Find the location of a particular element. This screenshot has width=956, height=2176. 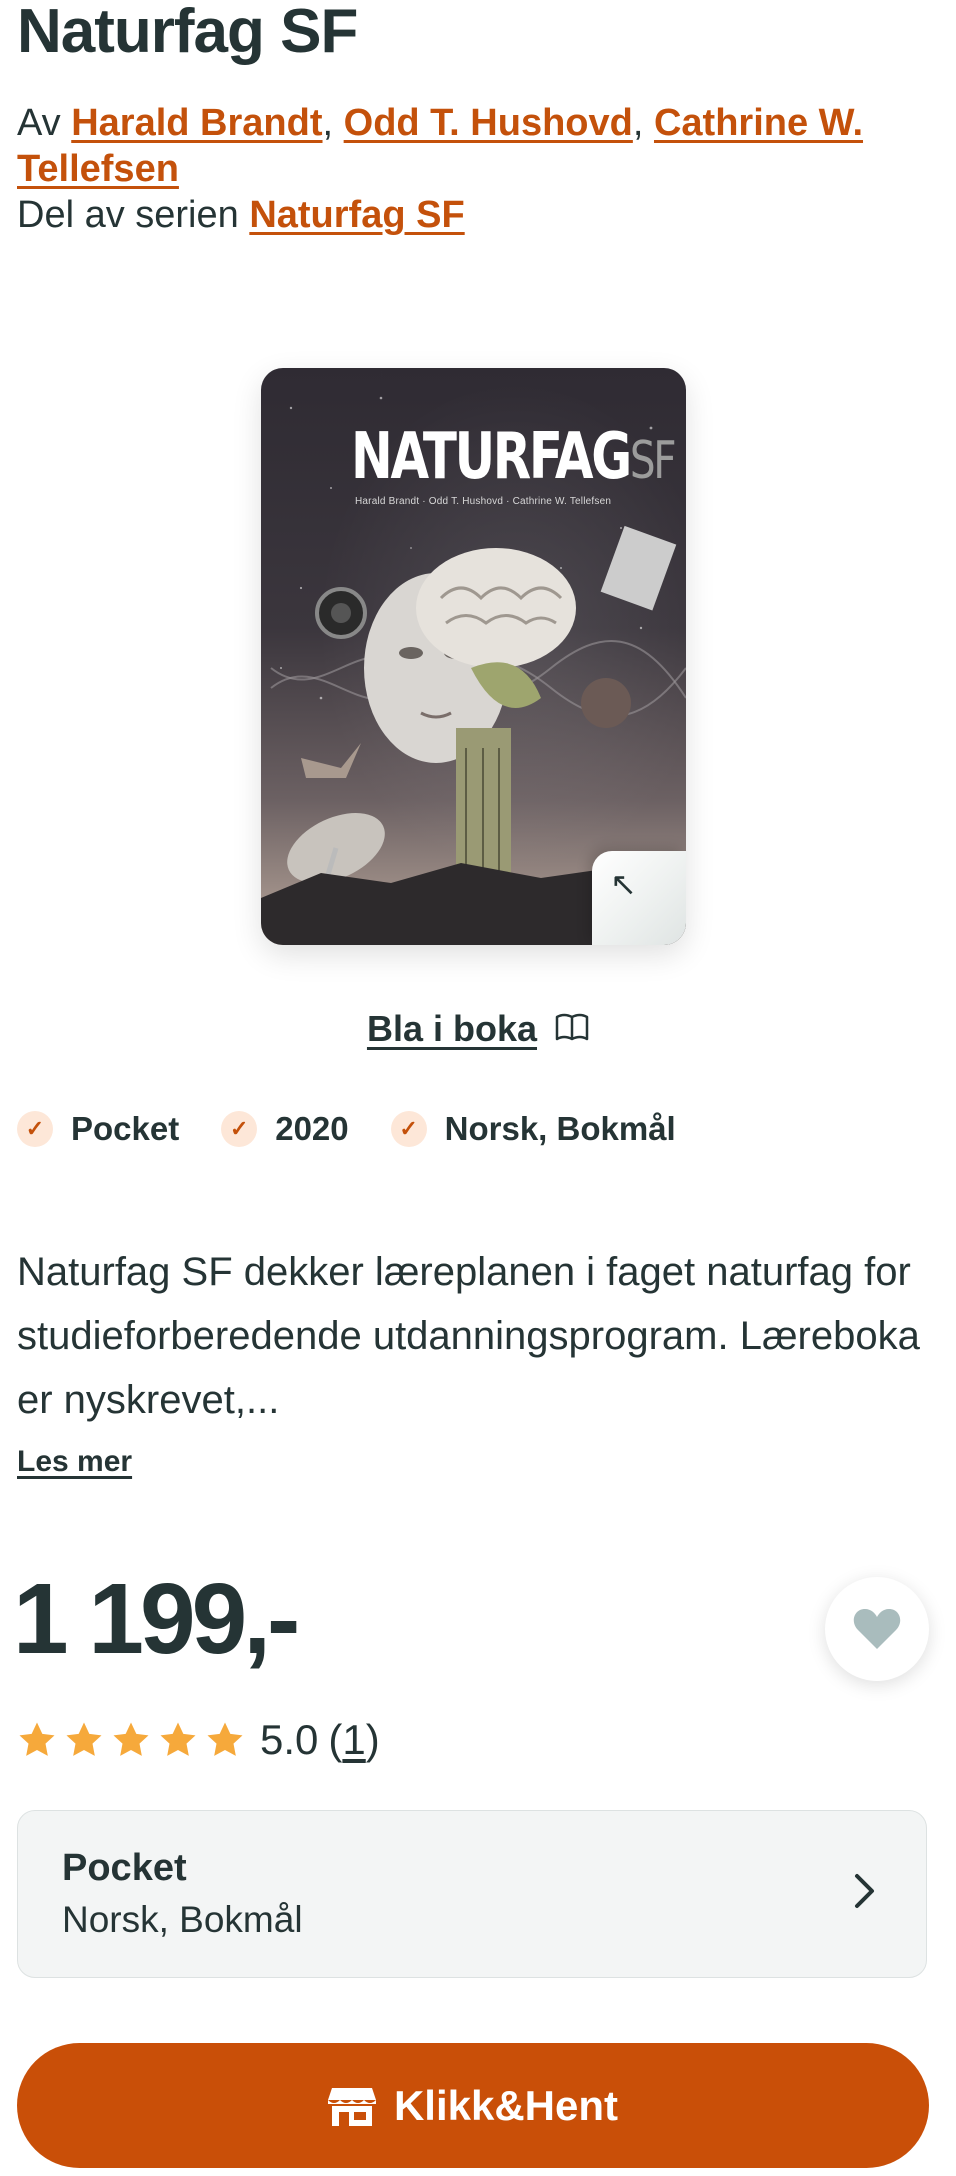

expand-arrow-icon: ↖ is located at coordinates (623, 884).